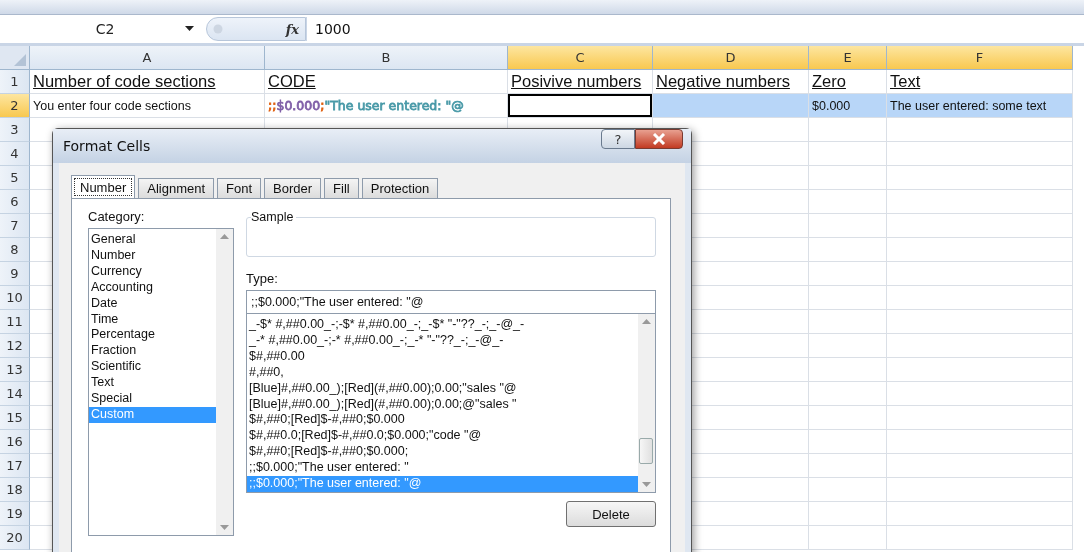 The height and width of the screenshot is (552, 1084). What do you see at coordinates (152, 240) in the screenshot?
I see `list-item: General` at bounding box center [152, 240].